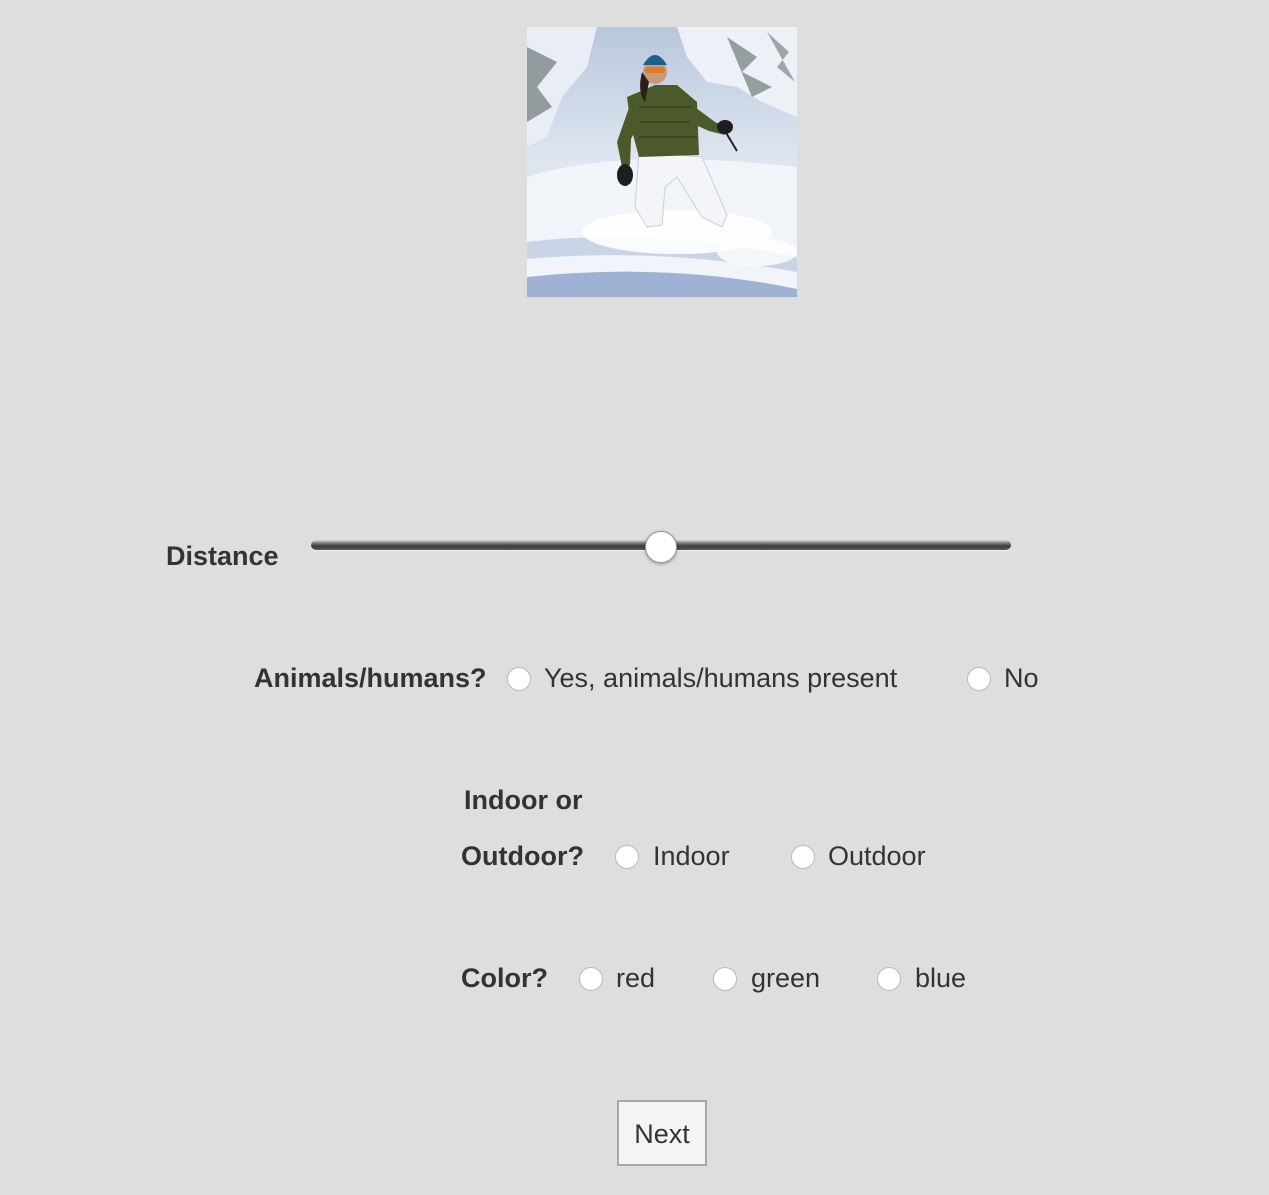 This screenshot has width=1269, height=1195. What do you see at coordinates (661, 547) in the screenshot?
I see `distance-slider-thumb` at bounding box center [661, 547].